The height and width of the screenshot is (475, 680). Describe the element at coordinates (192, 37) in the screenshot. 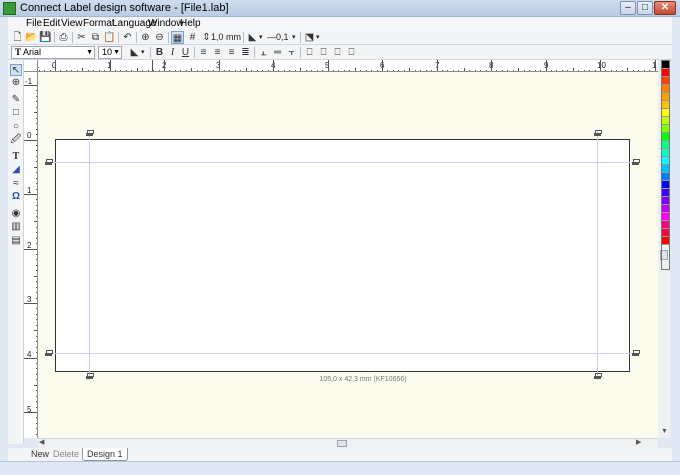

I see `grid-icon: #` at that location.